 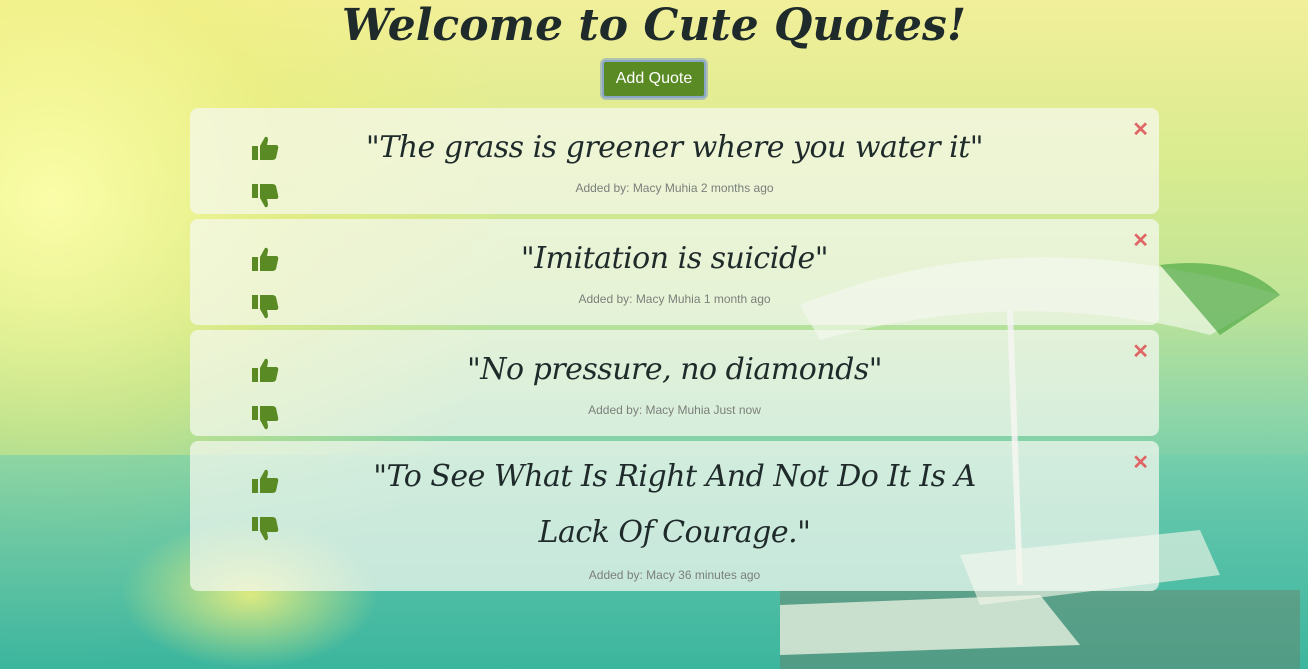 What do you see at coordinates (265, 529) in the screenshot?
I see `thumbs-down-icon` at bounding box center [265, 529].